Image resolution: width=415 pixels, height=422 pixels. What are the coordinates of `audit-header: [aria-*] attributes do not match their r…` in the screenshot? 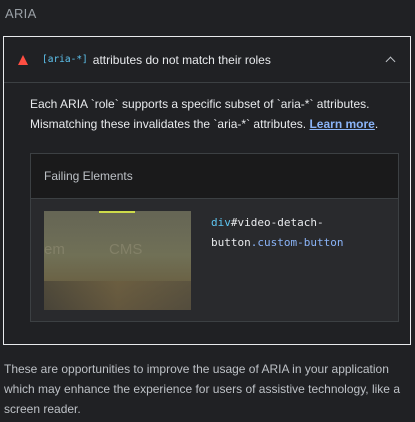 It's located at (207, 60).